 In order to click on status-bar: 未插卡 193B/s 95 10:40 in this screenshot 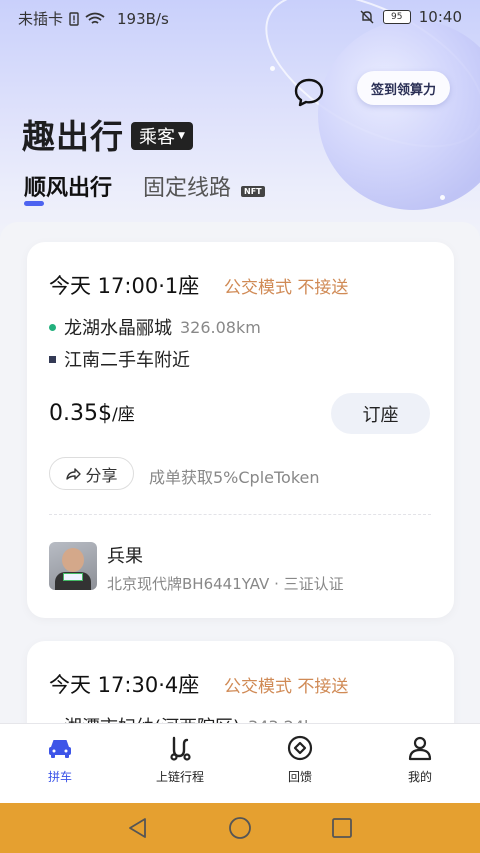, I will do `click(240, 17)`.